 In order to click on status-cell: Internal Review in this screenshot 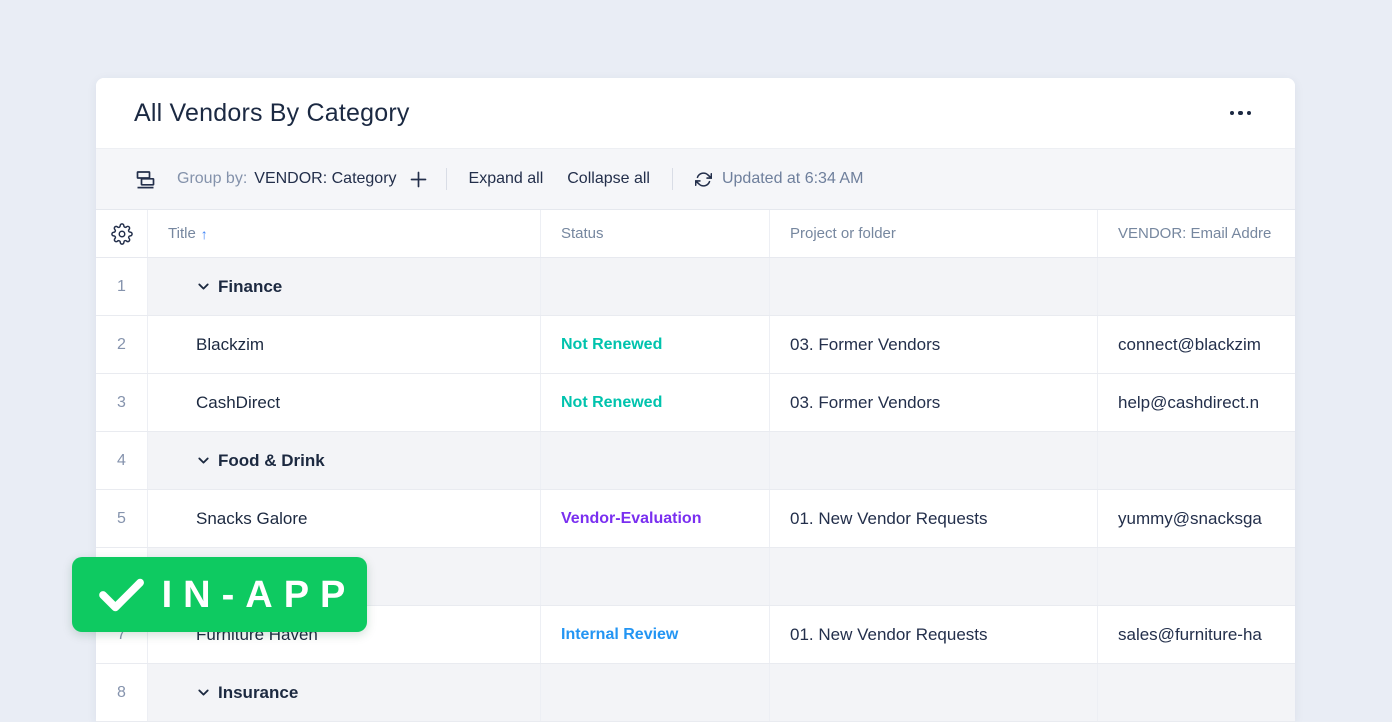, I will do `click(655, 634)`.